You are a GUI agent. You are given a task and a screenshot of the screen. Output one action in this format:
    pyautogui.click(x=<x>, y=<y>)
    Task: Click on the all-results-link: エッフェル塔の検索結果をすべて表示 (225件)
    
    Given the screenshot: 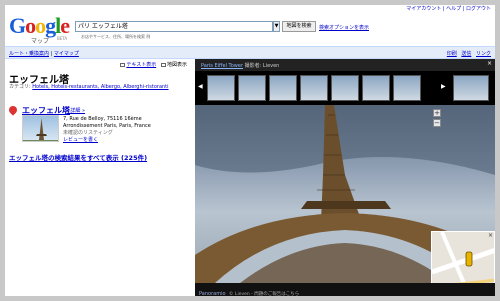 What is the action you would take?
    pyautogui.click(x=78, y=157)
    